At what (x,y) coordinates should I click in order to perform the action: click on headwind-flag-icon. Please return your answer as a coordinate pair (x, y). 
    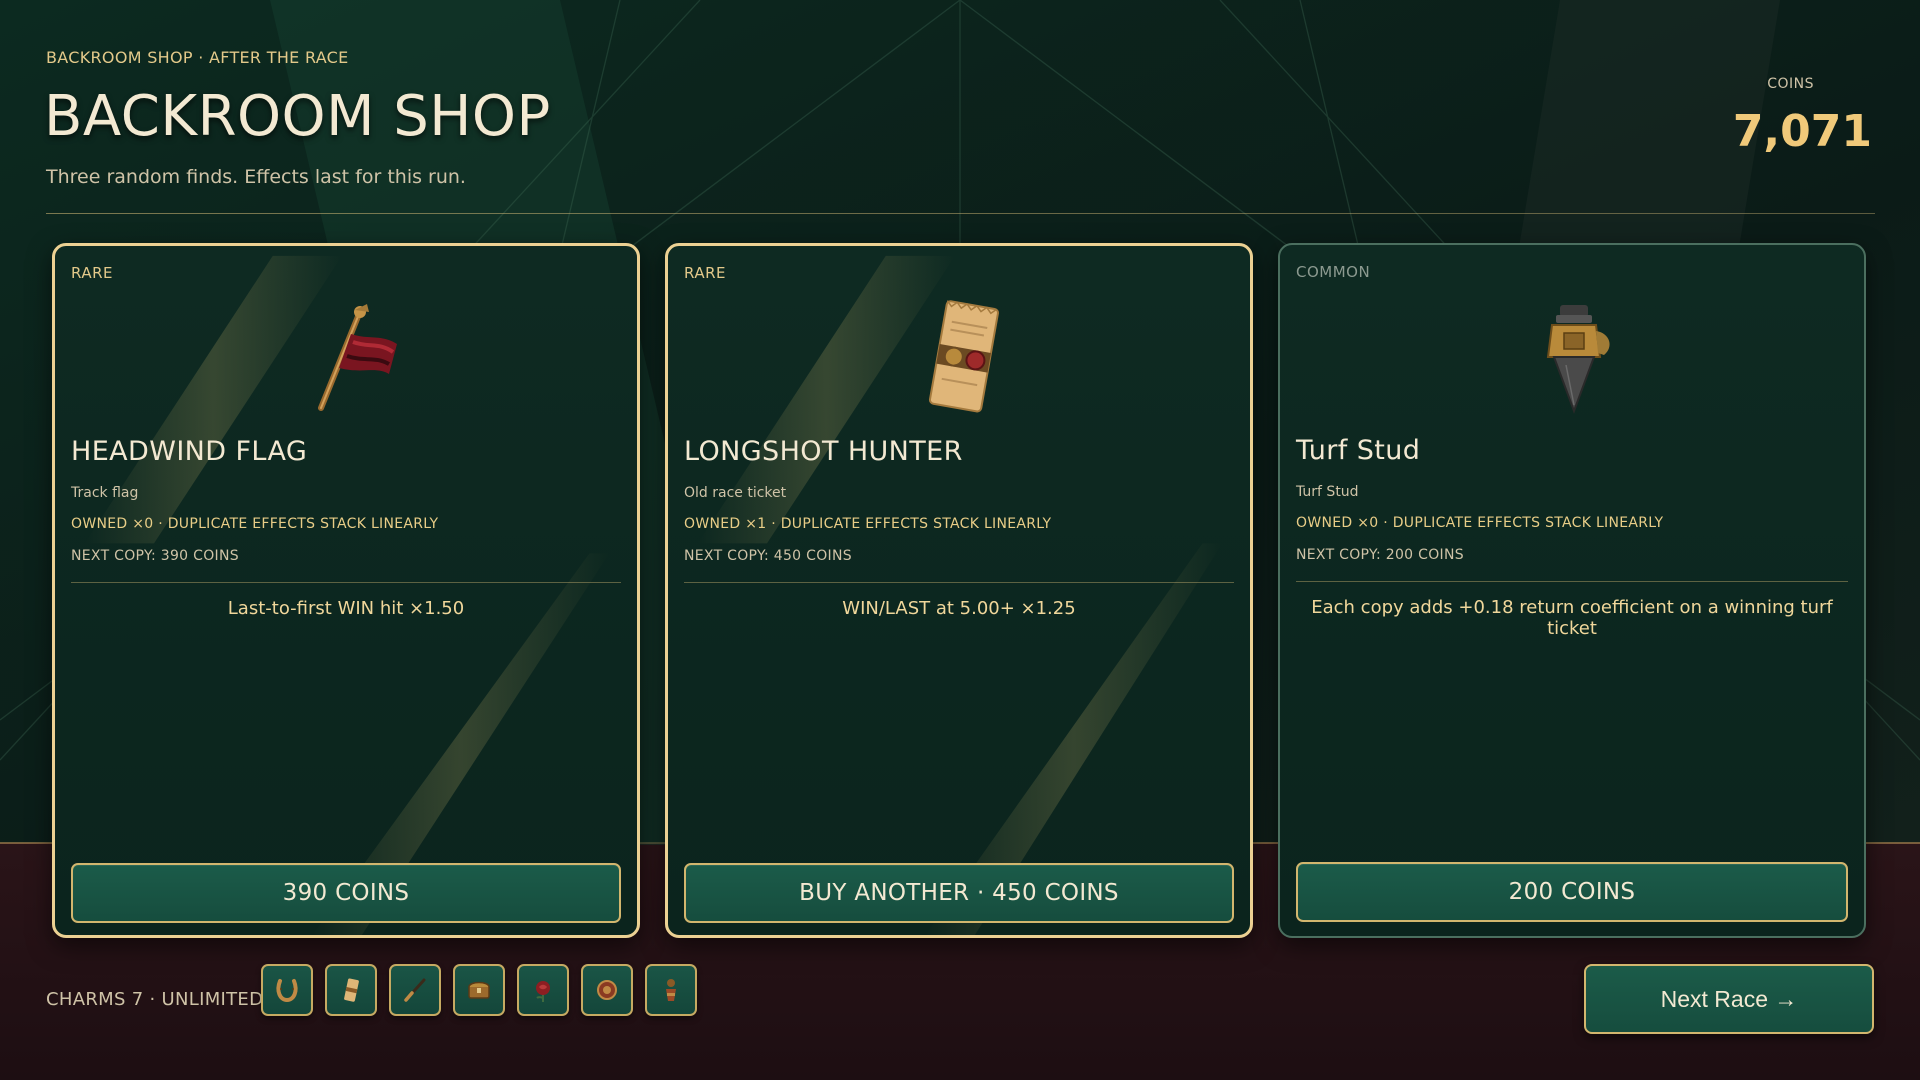
    Looking at the image, I should click on (357, 357).